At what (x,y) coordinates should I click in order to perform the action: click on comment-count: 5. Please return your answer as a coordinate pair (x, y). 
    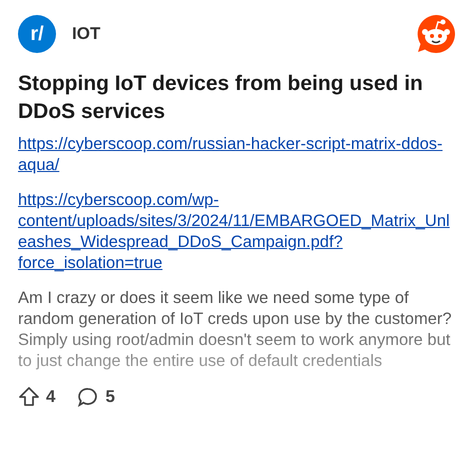
    Looking at the image, I should click on (110, 397).